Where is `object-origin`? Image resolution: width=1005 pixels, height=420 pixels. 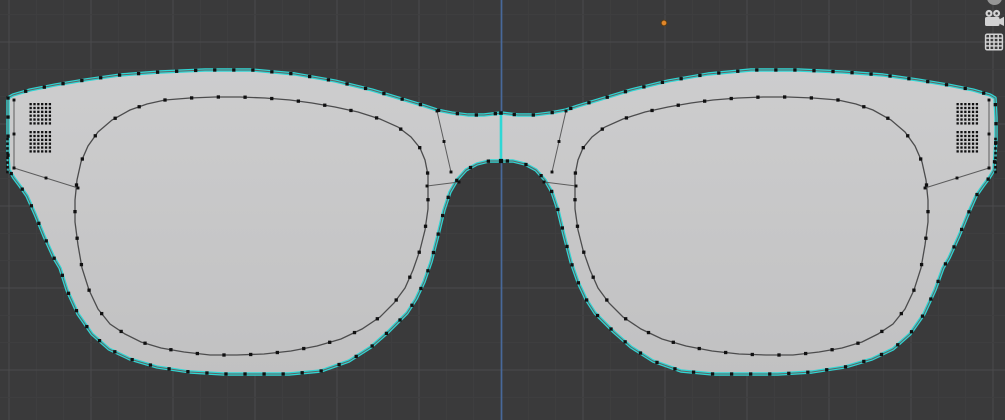
object-origin is located at coordinates (664, 23).